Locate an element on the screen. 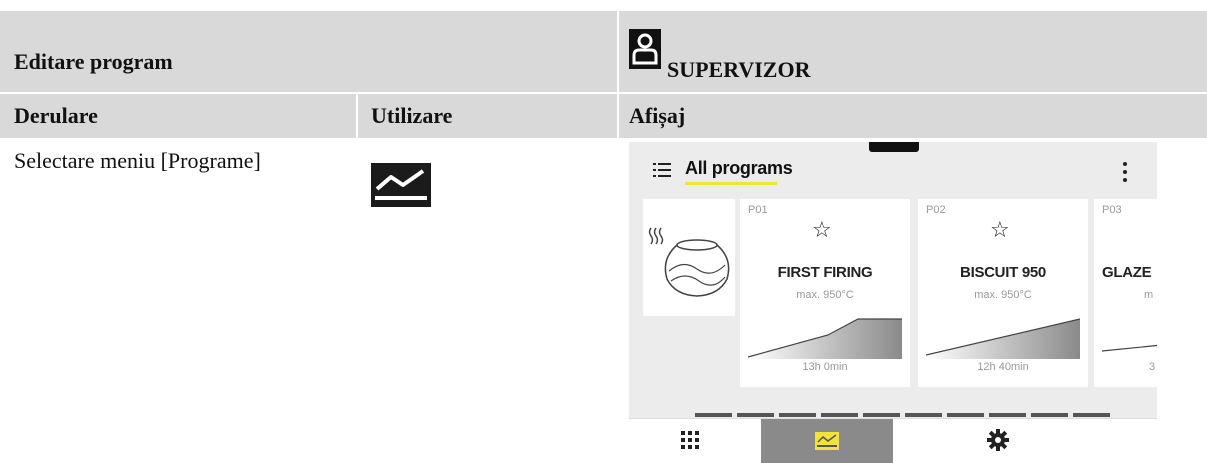 The image size is (1207, 463). column-header-derulare: Derulare is located at coordinates (56, 115).